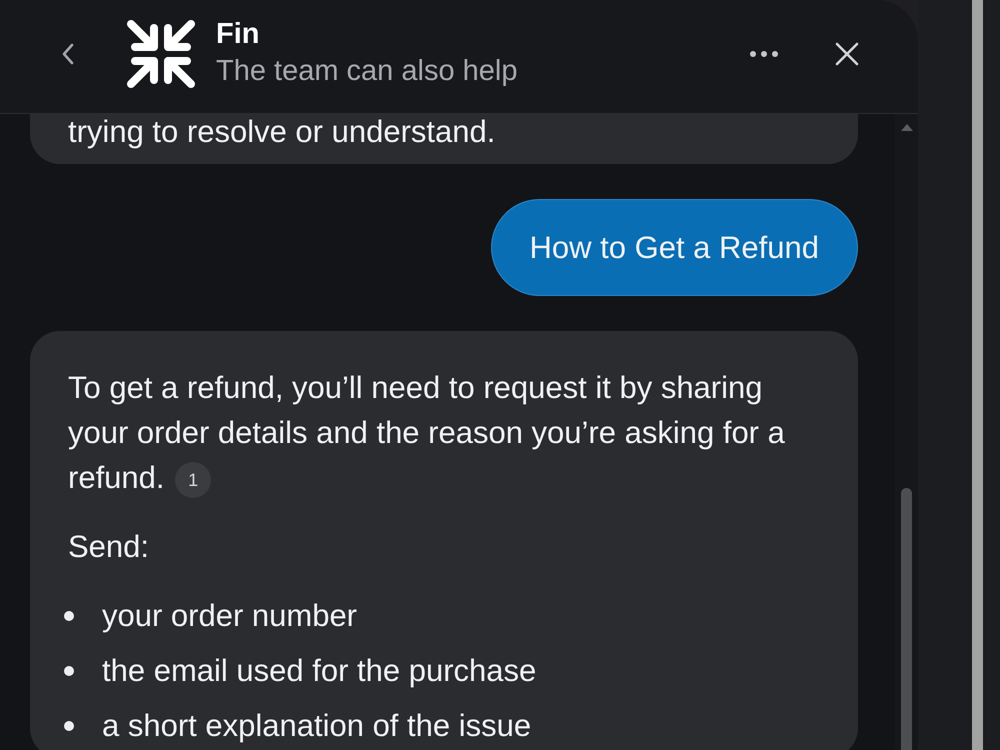  What do you see at coordinates (448, 432) in the screenshot?
I see `message-text: To get a refund, you’ll need to request it by sharing your order details and the reason you’re asking for a refund. 1` at bounding box center [448, 432].